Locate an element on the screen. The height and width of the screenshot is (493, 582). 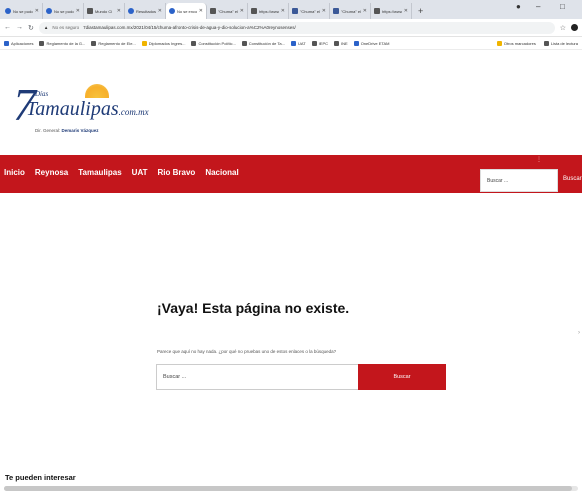
star-icon: ☆ is located at coordinates (563, 28).